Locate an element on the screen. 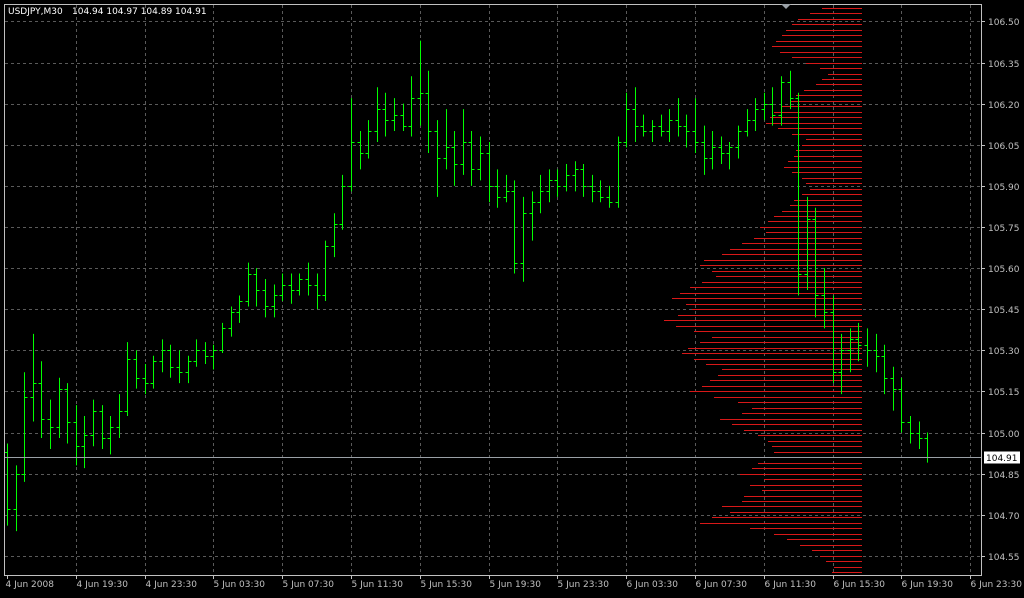  time-tick-label: 6 Jun 19:30 is located at coordinates (928, 585).